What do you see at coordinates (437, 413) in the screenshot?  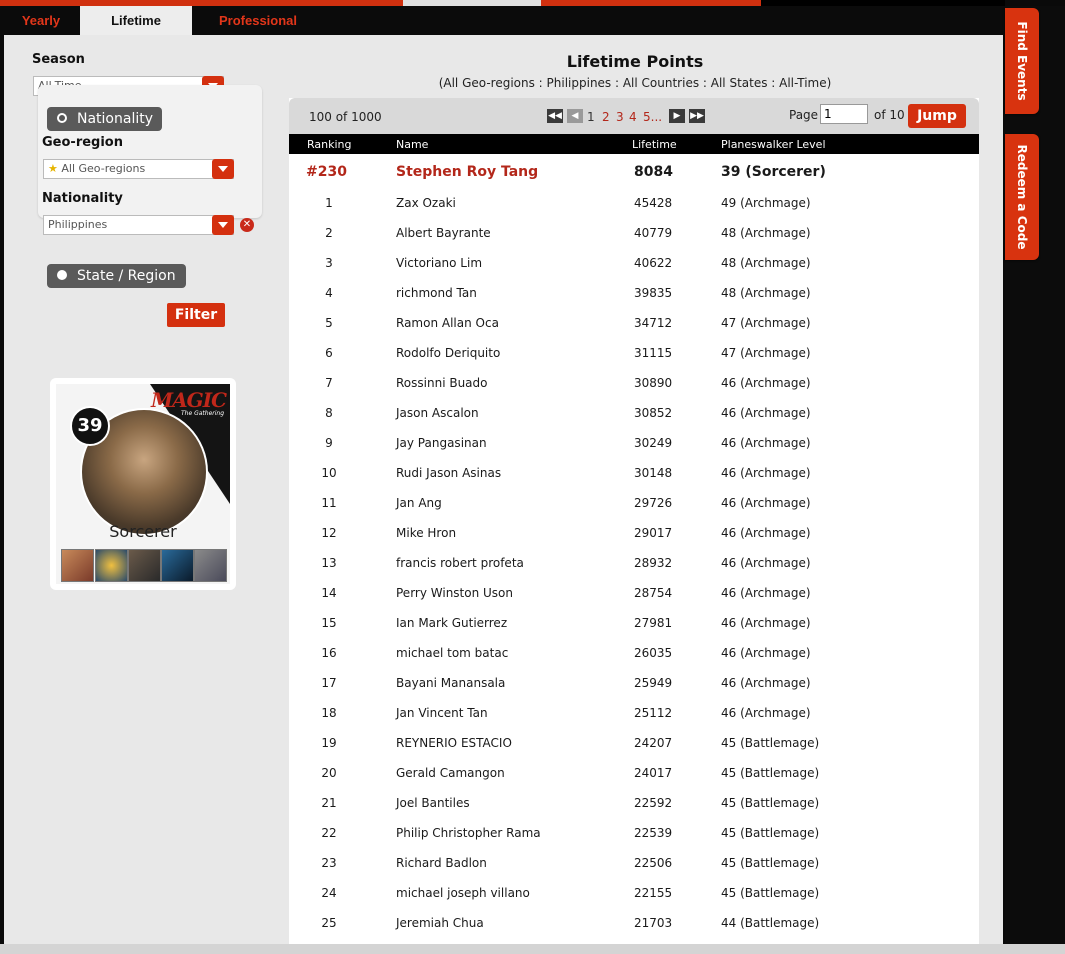 I see `row-name: Jason Ascalon` at bounding box center [437, 413].